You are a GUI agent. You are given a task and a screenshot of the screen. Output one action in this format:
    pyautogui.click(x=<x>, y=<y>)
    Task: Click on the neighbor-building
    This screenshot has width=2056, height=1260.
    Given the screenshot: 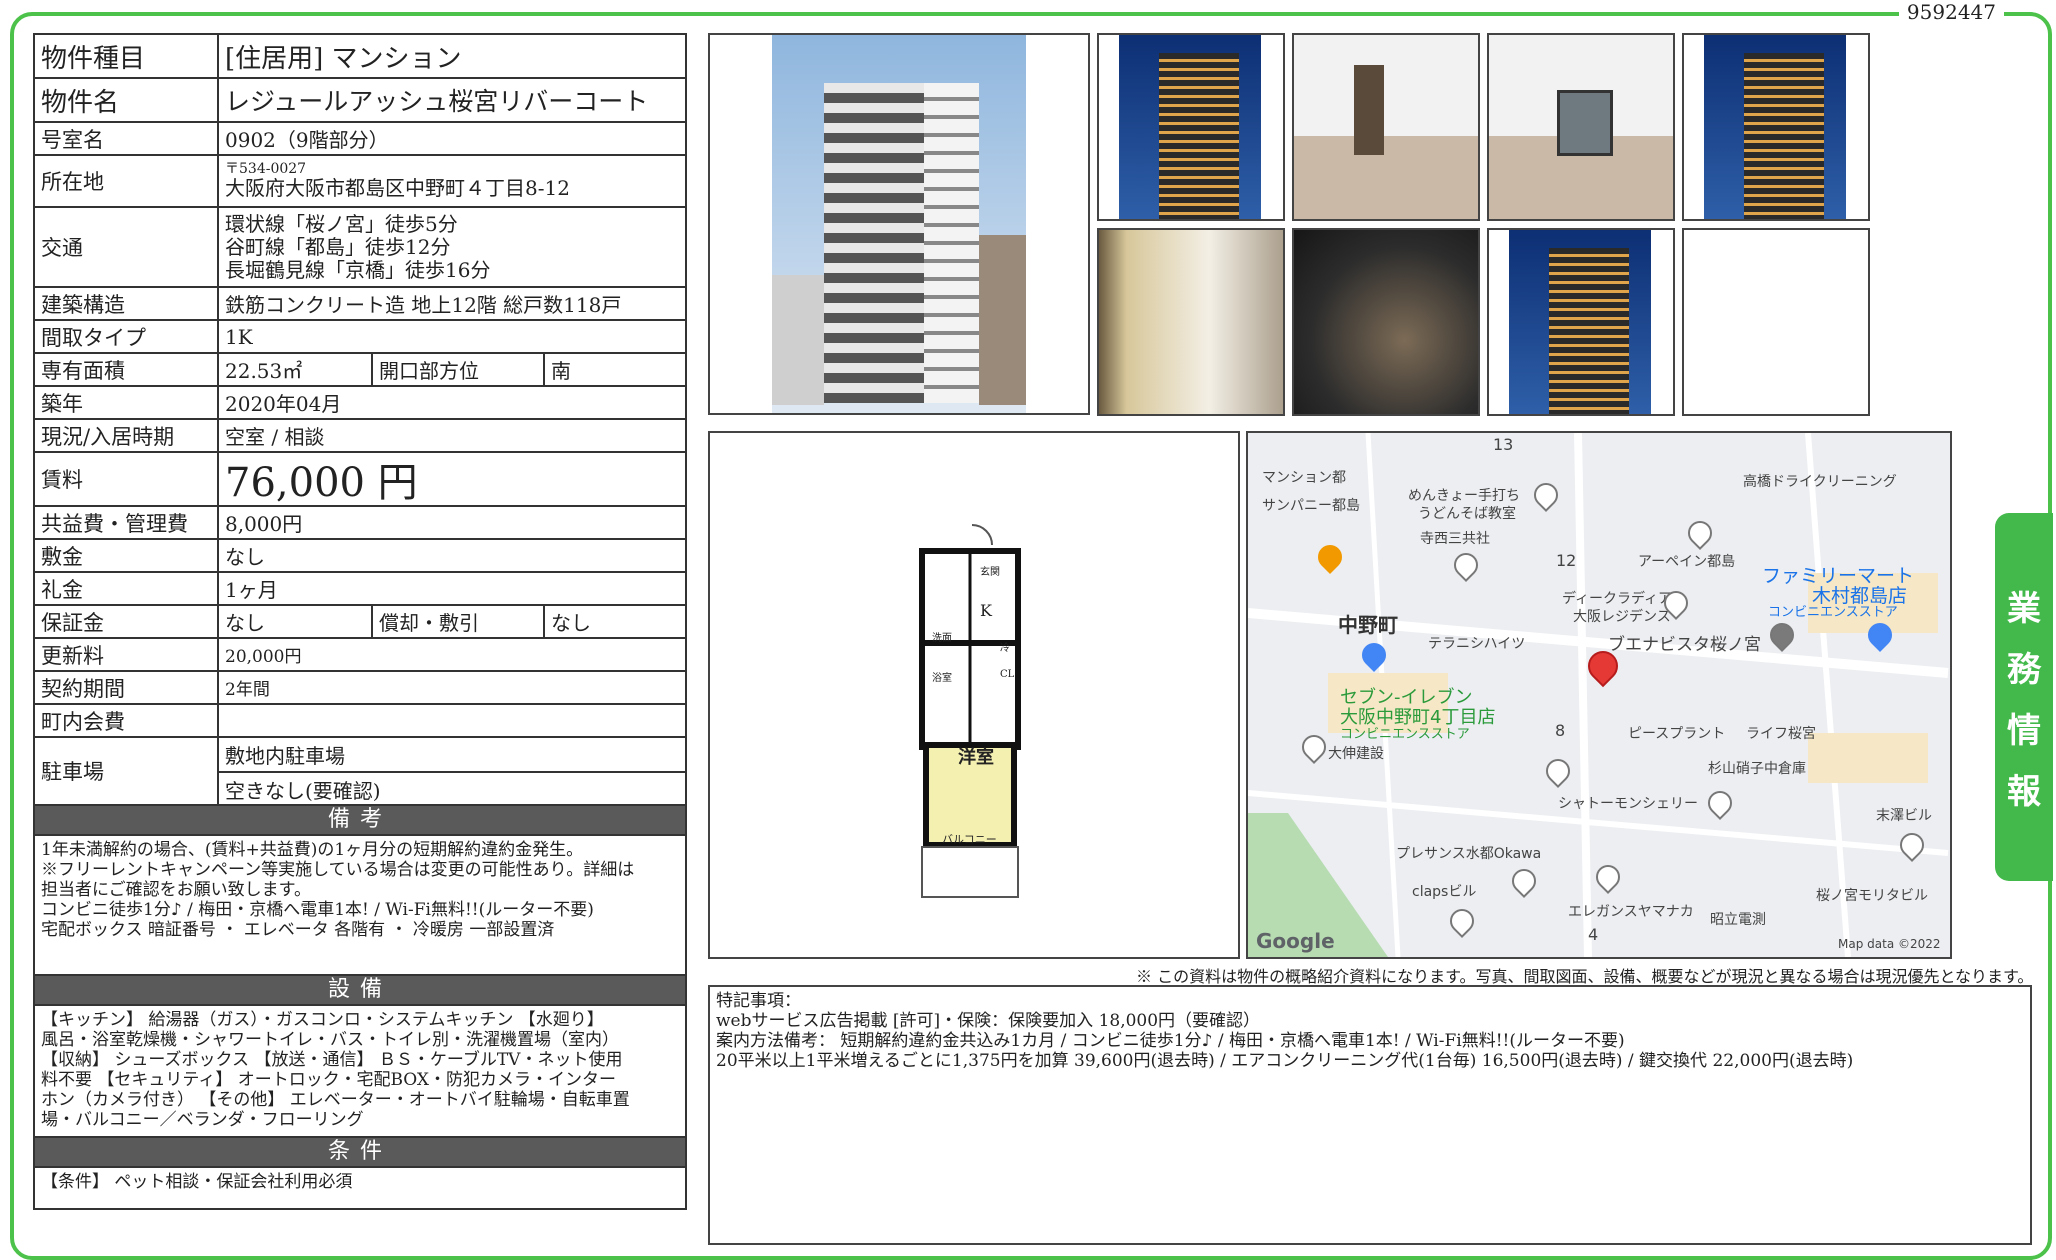 What is the action you would take?
    pyautogui.click(x=1002, y=320)
    